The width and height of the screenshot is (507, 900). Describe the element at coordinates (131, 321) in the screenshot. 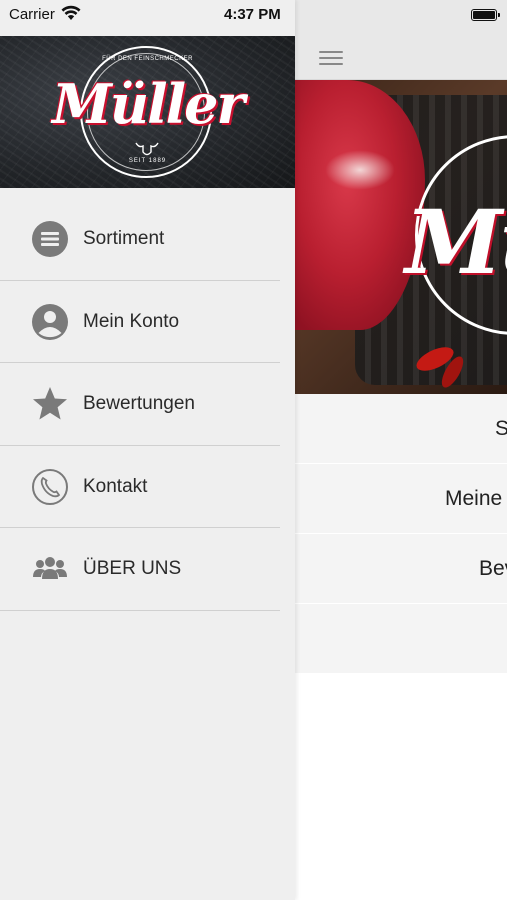

I see `drawer-item-label: Mein Konto` at that location.